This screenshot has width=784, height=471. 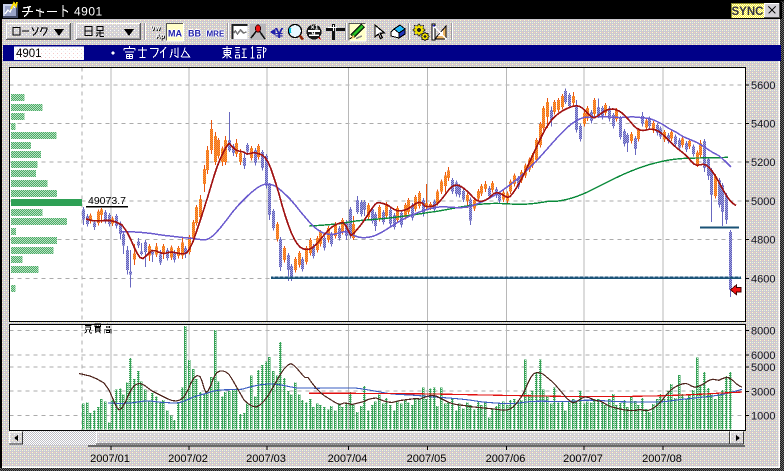 What do you see at coordinates (763, 417) in the screenshot?
I see `svg-text: 1000` at bounding box center [763, 417].